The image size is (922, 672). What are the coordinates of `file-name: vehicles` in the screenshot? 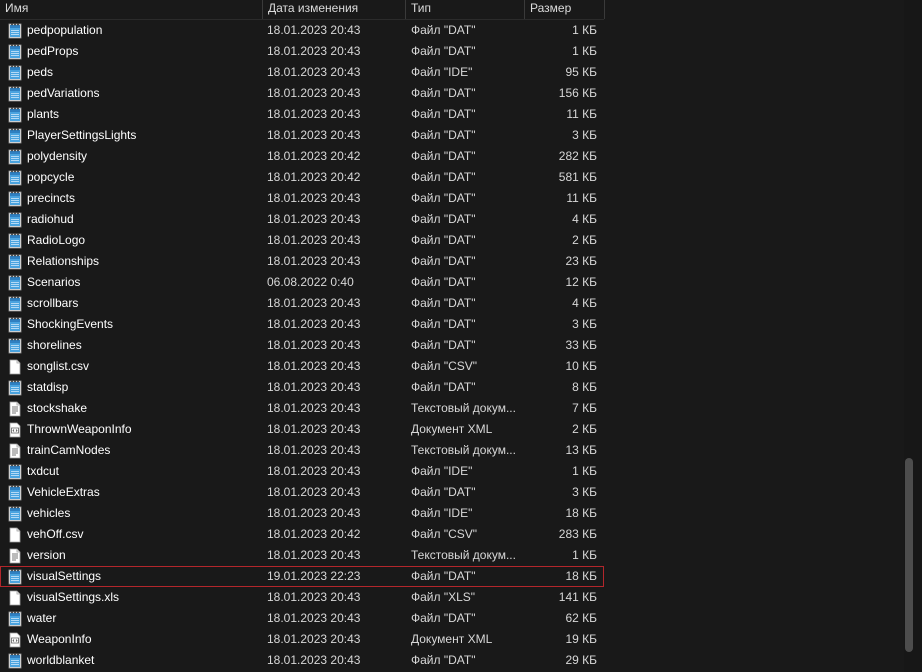 It's located at (49, 513).